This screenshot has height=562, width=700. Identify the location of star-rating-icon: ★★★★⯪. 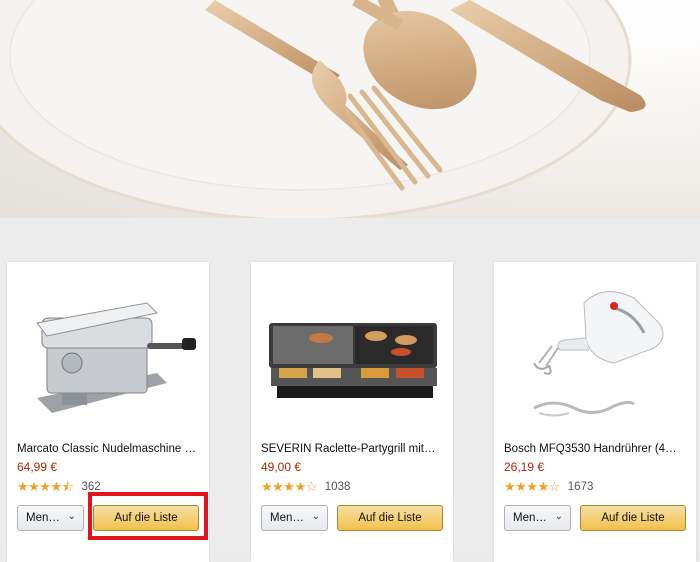
(45, 486).